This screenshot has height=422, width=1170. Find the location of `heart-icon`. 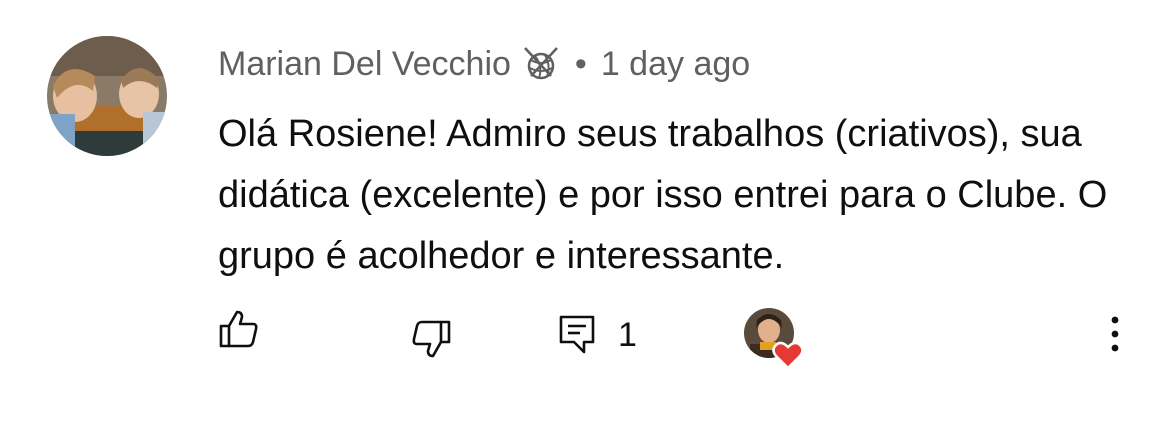

heart-icon is located at coordinates (788, 355).